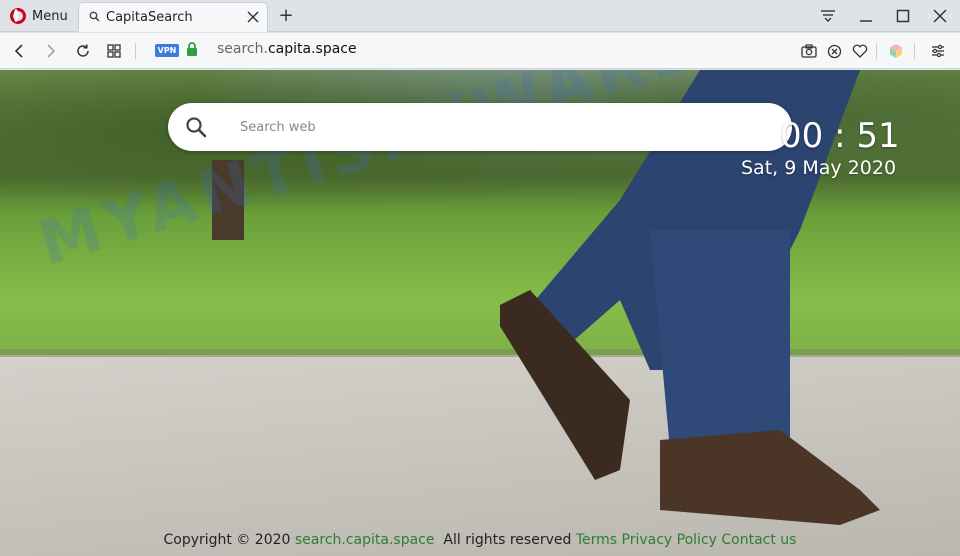 This screenshot has height=556, width=960. What do you see at coordinates (896, 51) in the screenshot?
I see `extension-cube-icon` at bounding box center [896, 51].